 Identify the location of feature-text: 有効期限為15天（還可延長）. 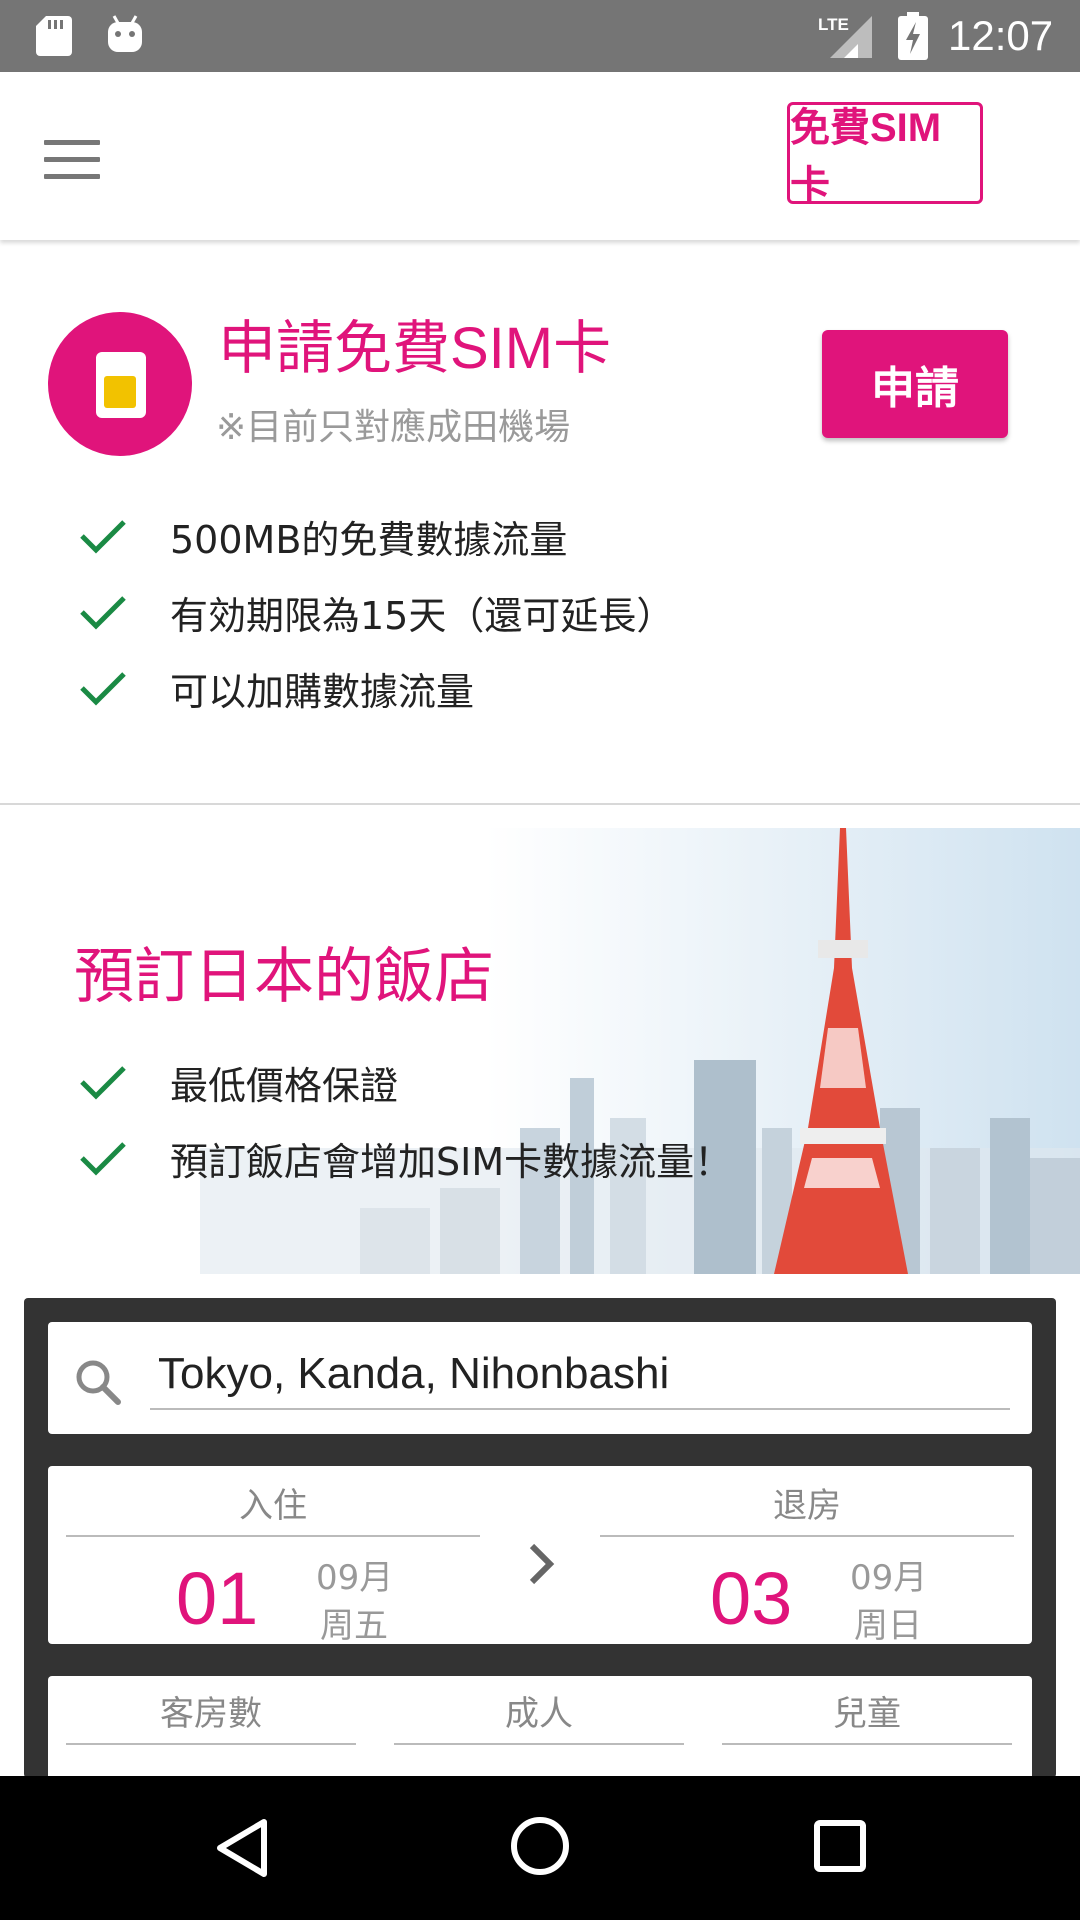
(422, 615).